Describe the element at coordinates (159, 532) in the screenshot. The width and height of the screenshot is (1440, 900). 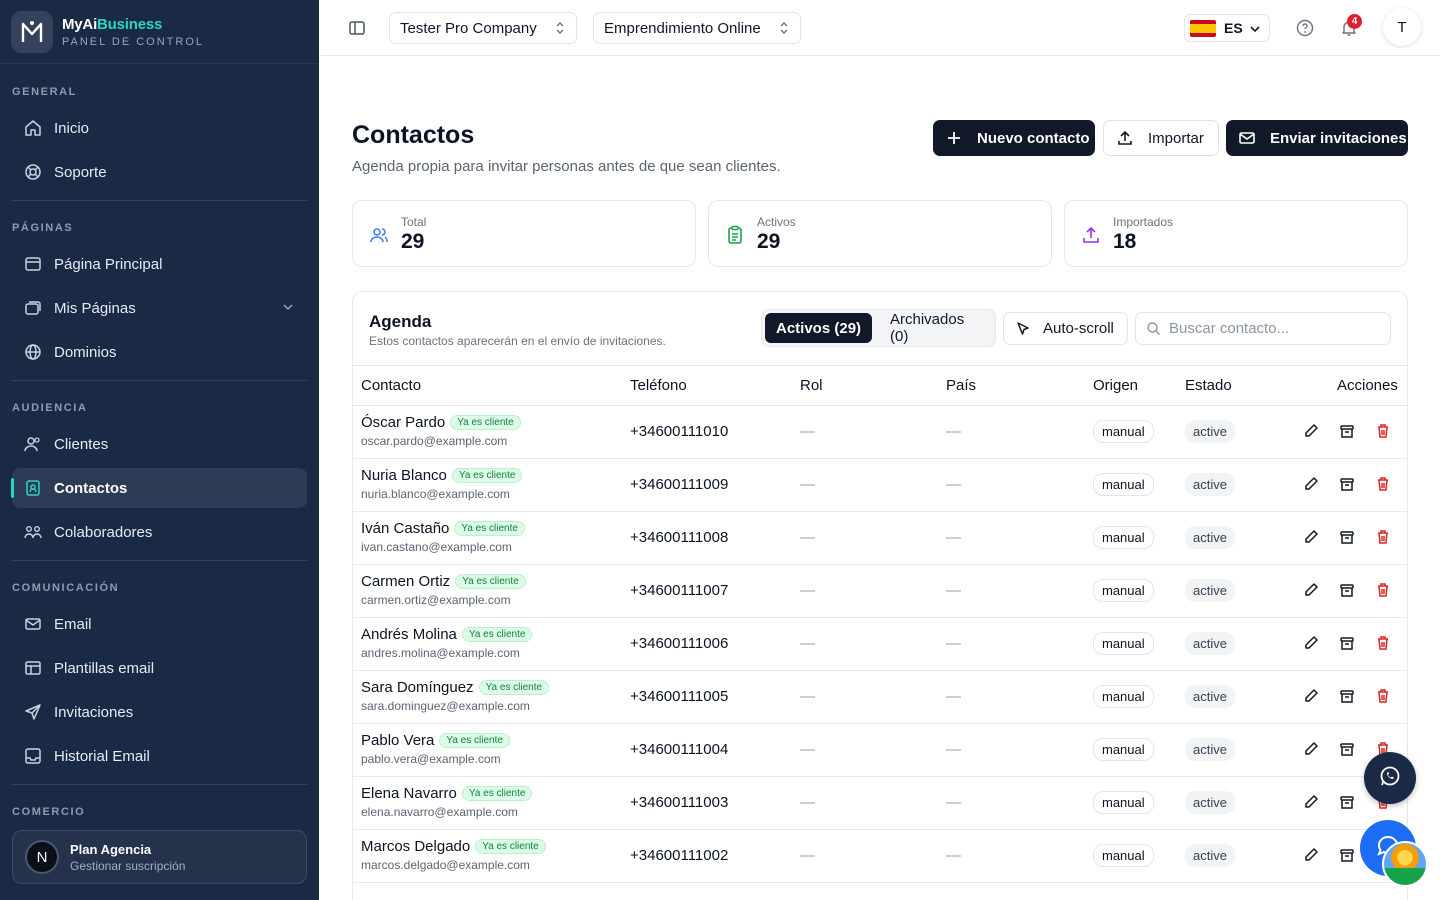
I see `sidebar-item-colaboradores: Colaboradores` at that location.